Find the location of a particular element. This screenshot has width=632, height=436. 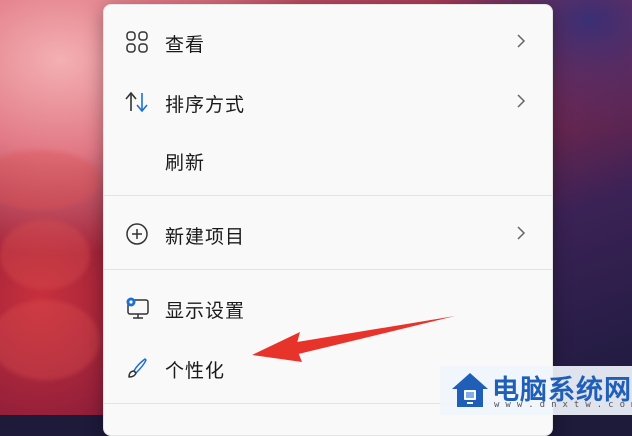

brush-icon is located at coordinates (137, 368).